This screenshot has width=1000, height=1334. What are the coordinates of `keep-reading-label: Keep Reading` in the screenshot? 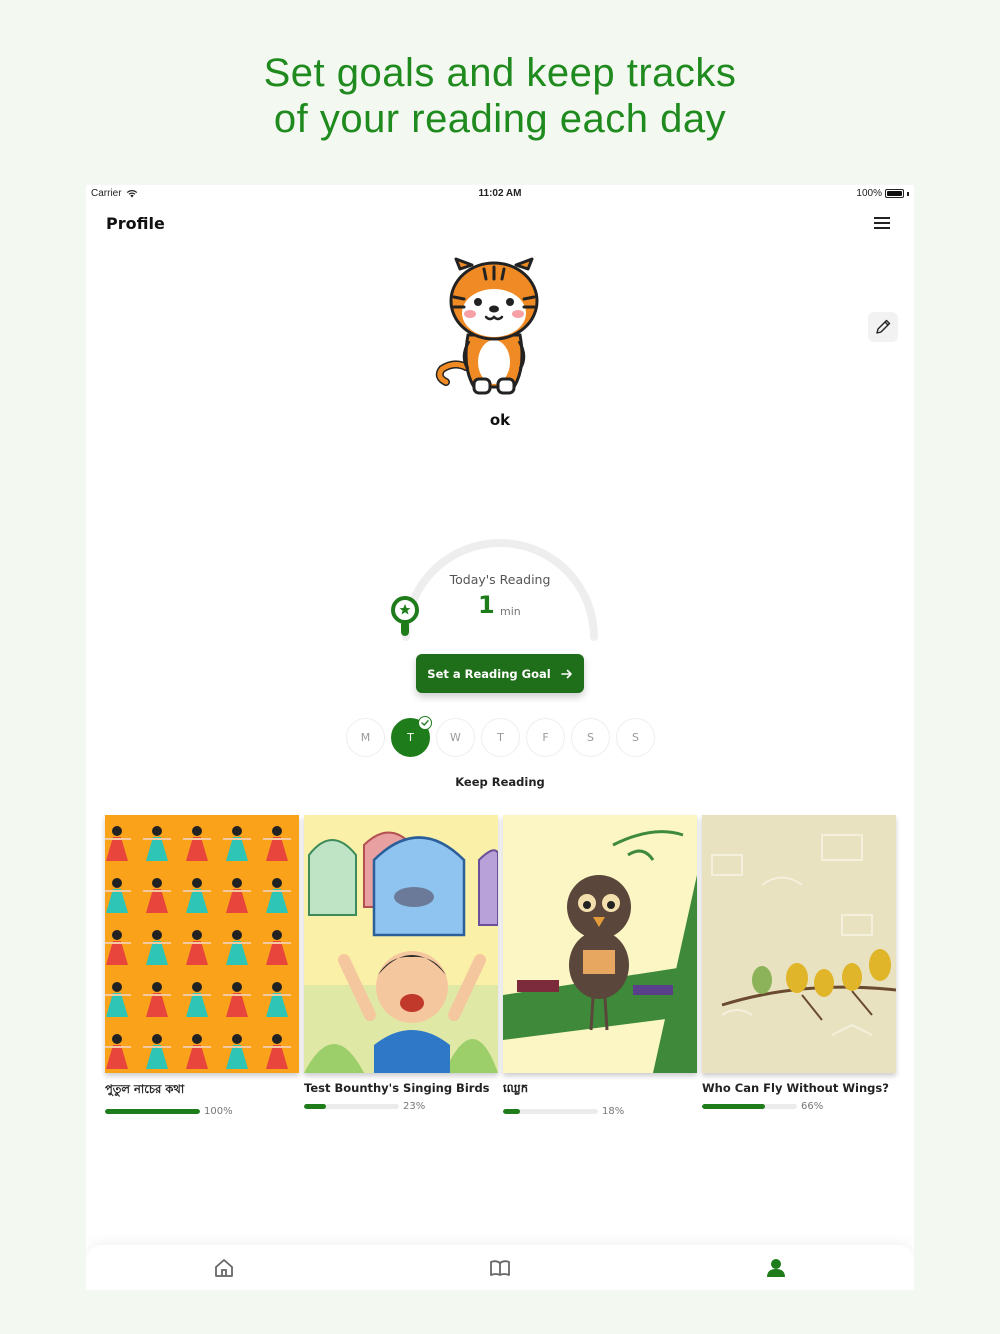 It's located at (500, 782).